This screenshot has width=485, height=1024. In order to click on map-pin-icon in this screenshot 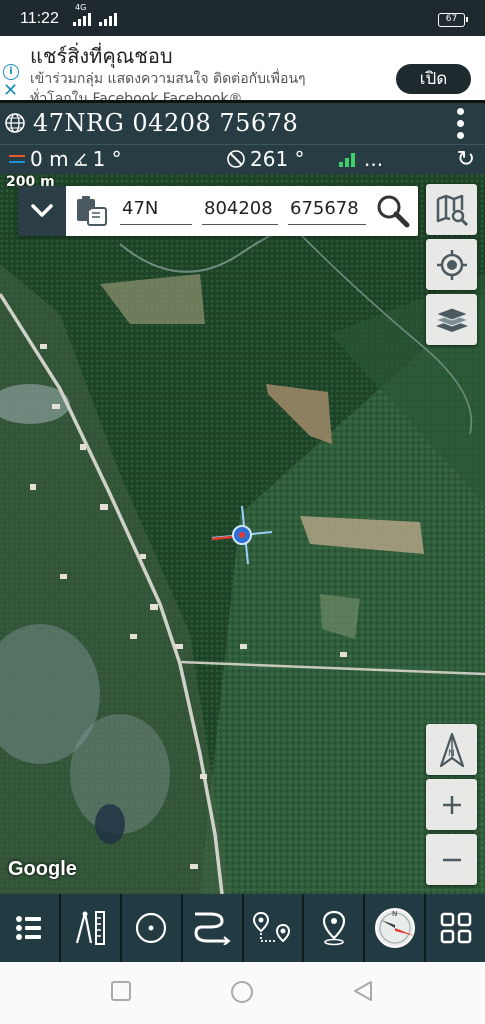, I will do `click(333, 928)`.